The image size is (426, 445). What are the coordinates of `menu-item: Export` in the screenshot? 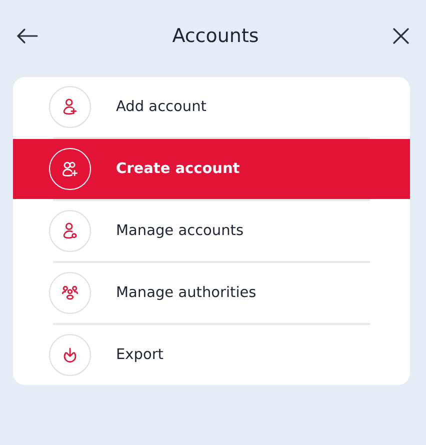 It's located at (211, 355).